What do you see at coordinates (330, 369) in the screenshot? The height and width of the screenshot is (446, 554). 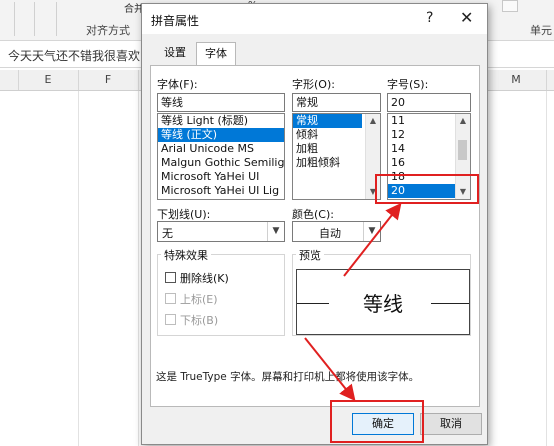 I see `arrow-to-ok` at bounding box center [330, 369].